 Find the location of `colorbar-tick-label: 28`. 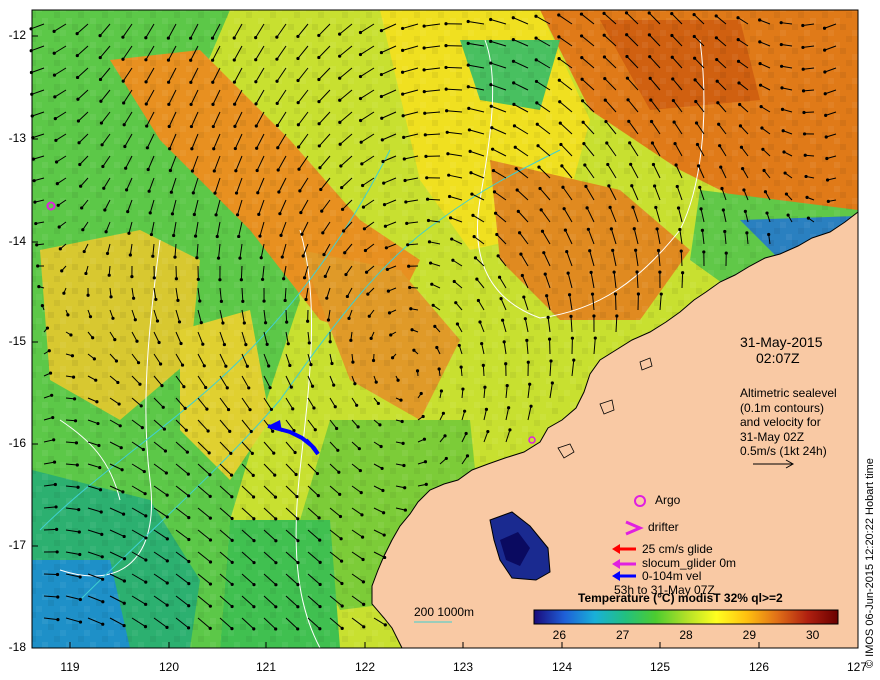

colorbar-tick-label: 28 is located at coordinates (686, 635).